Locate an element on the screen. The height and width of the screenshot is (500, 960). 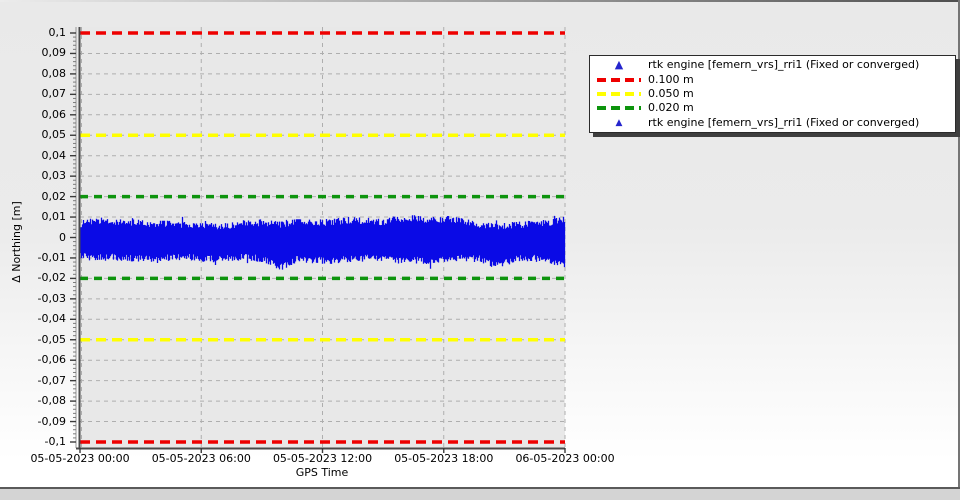
y-tick-label: 0,09 is located at coordinates (54, 53).